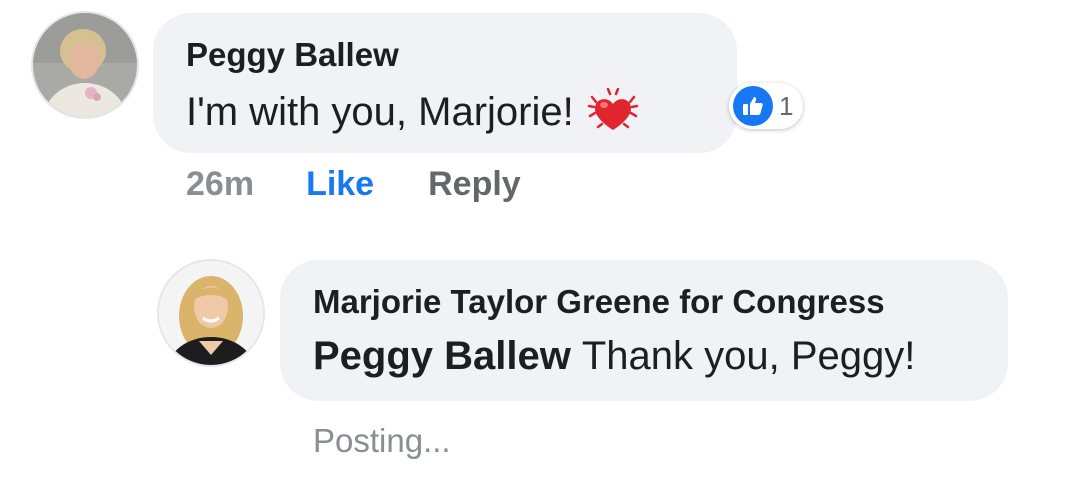  What do you see at coordinates (474, 184) in the screenshot?
I see `reply-button: Reply` at bounding box center [474, 184].